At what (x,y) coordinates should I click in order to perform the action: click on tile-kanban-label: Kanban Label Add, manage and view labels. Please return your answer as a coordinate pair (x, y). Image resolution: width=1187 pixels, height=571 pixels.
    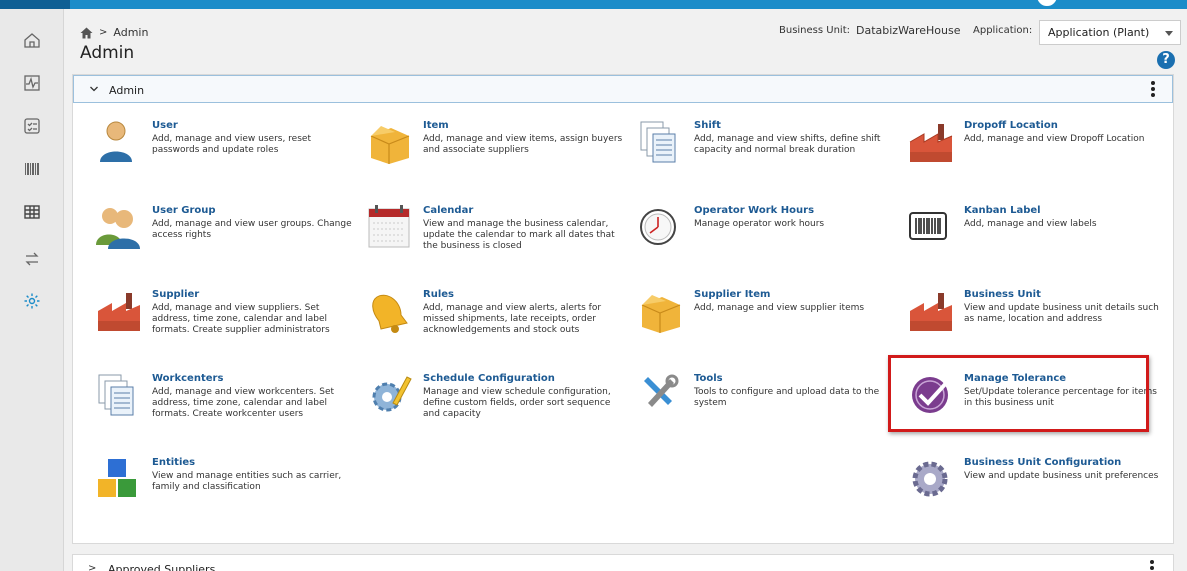
    Looking at the image, I should click on (1033, 240).